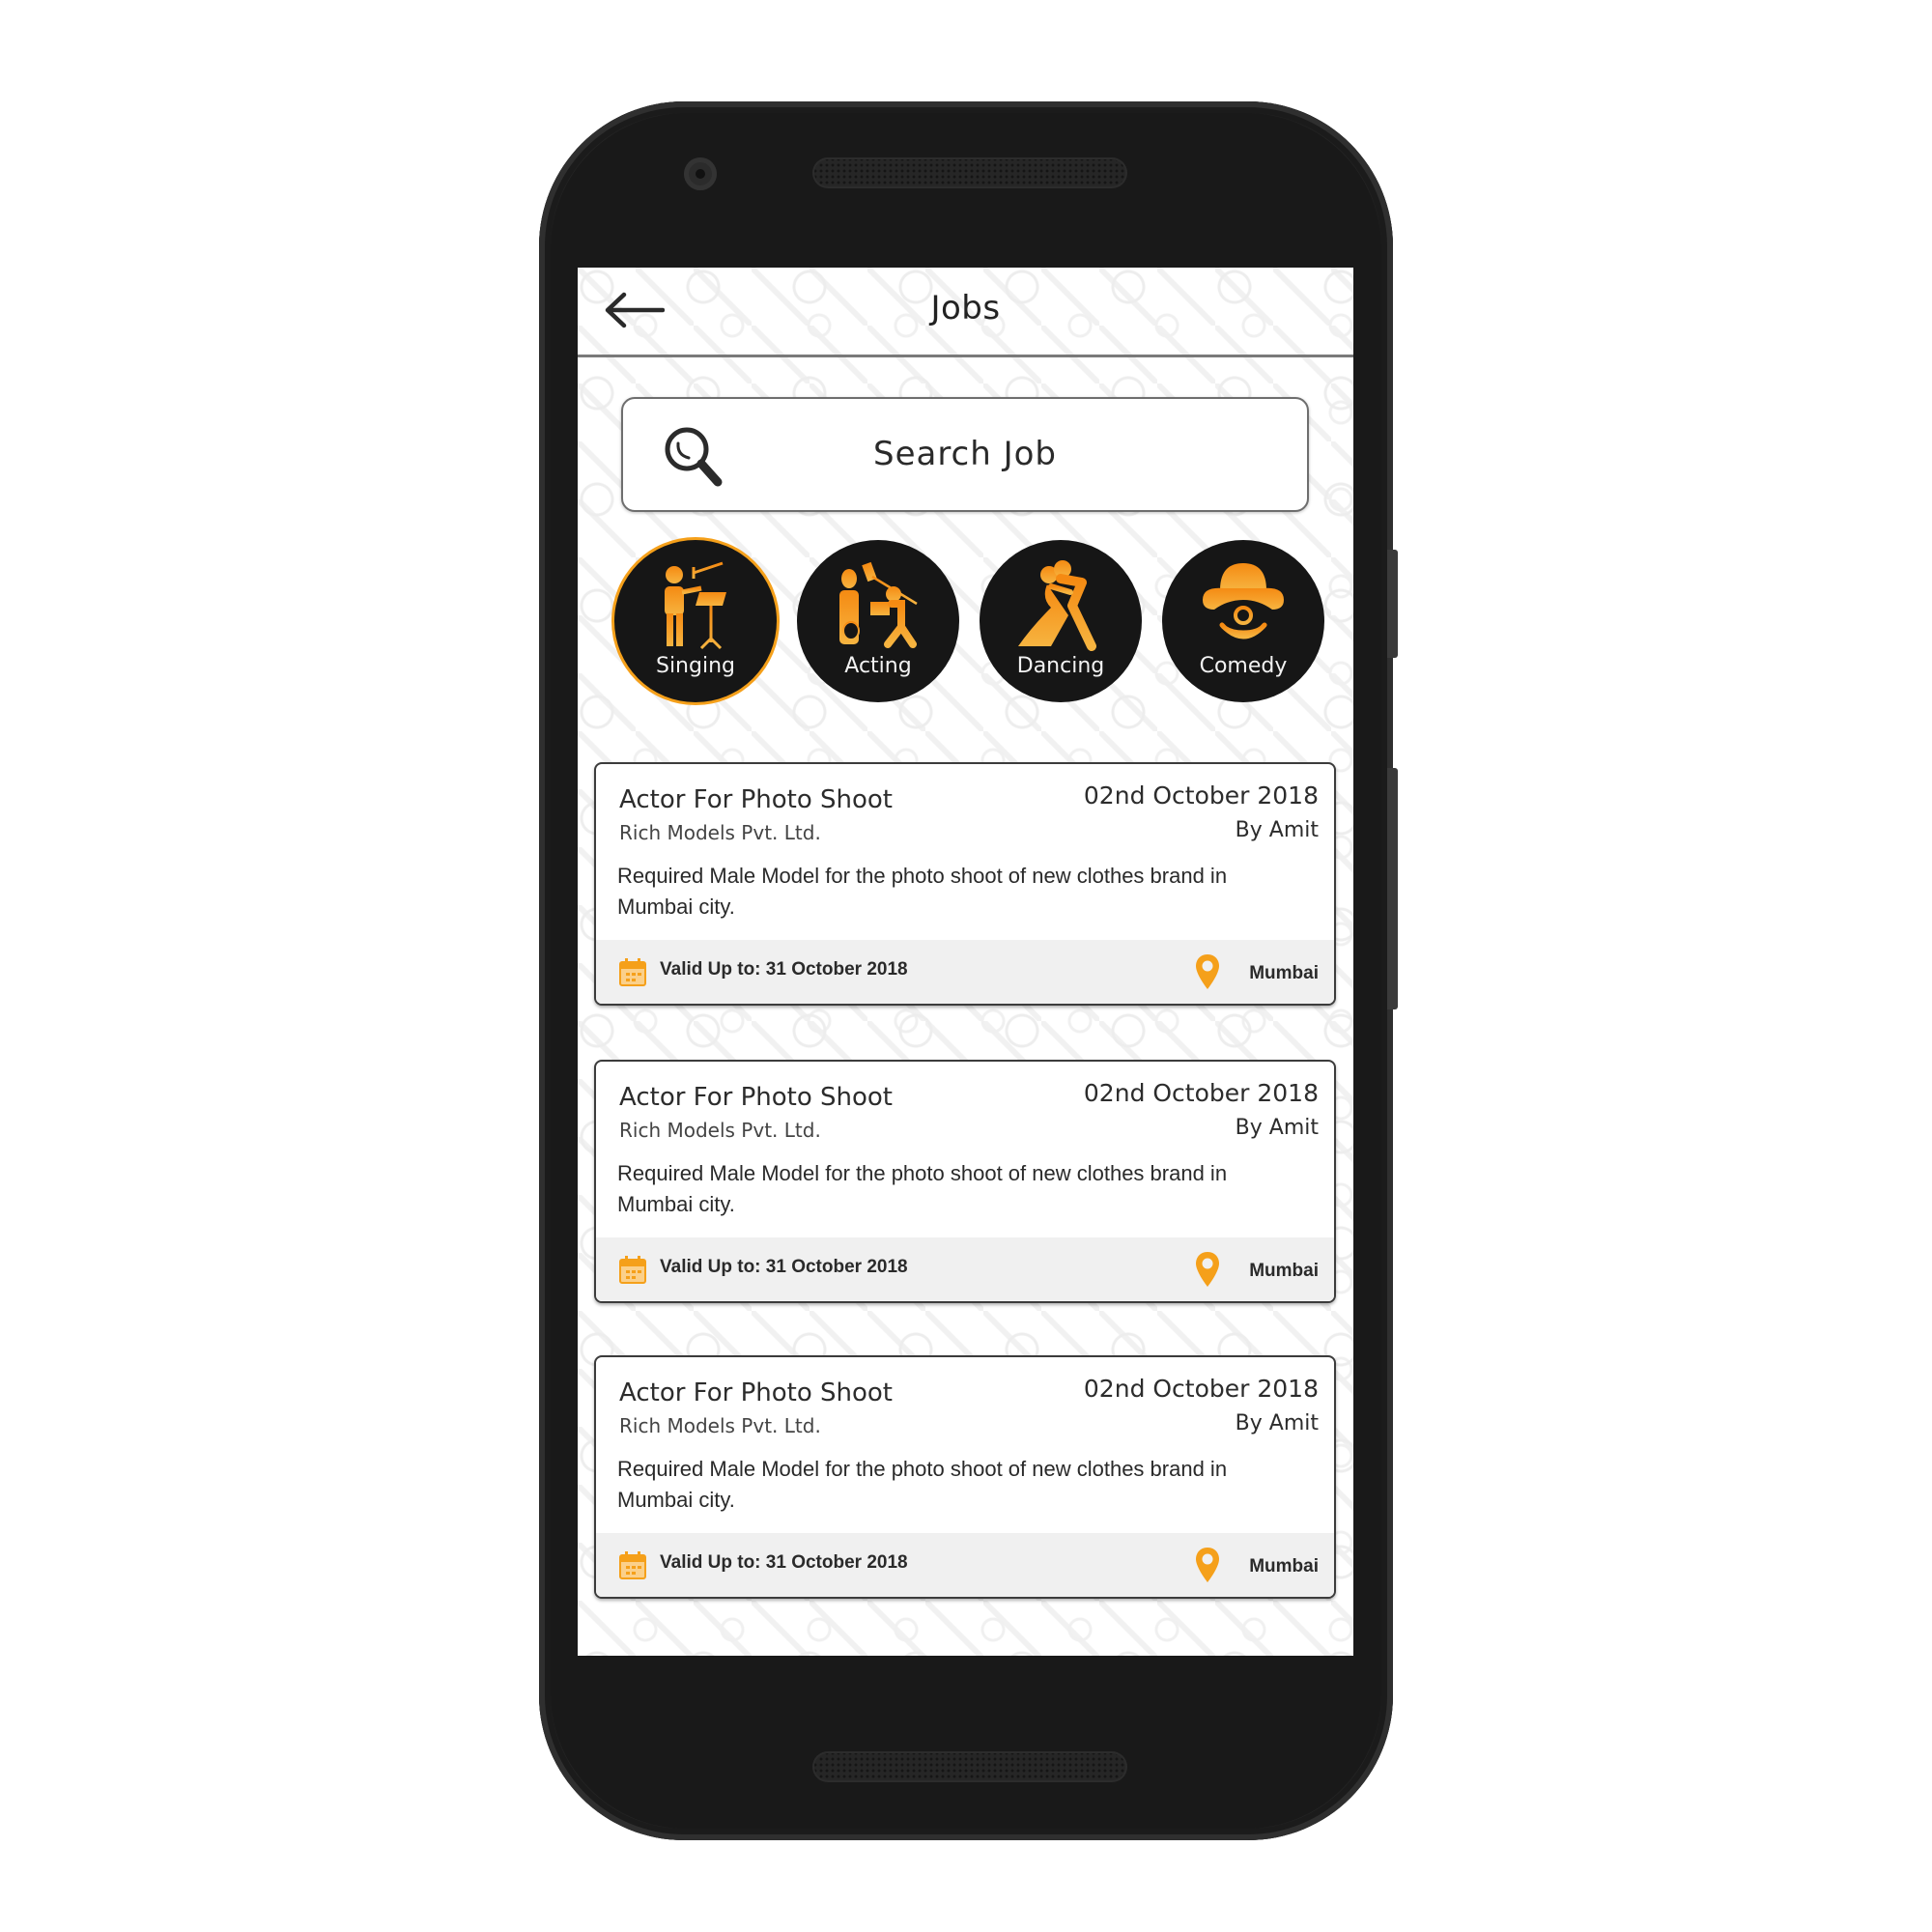 Image resolution: width=1932 pixels, height=1932 pixels. What do you see at coordinates (1392, 888) in the screenshot?
I see `volume-button` at bounding box center [1392, 888].